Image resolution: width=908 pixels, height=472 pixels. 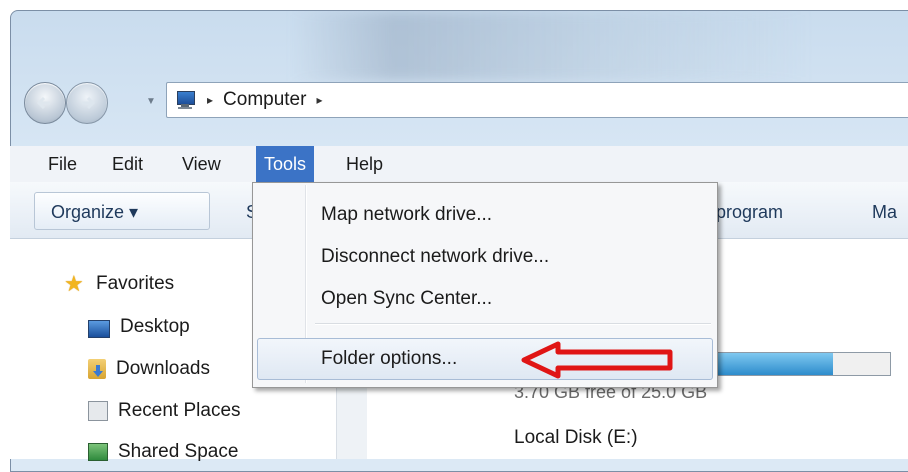 What do you see at coordinates (597, 360) in the screenshot?
I see `red-arrow-annotation` at bounding box center [597, 360].